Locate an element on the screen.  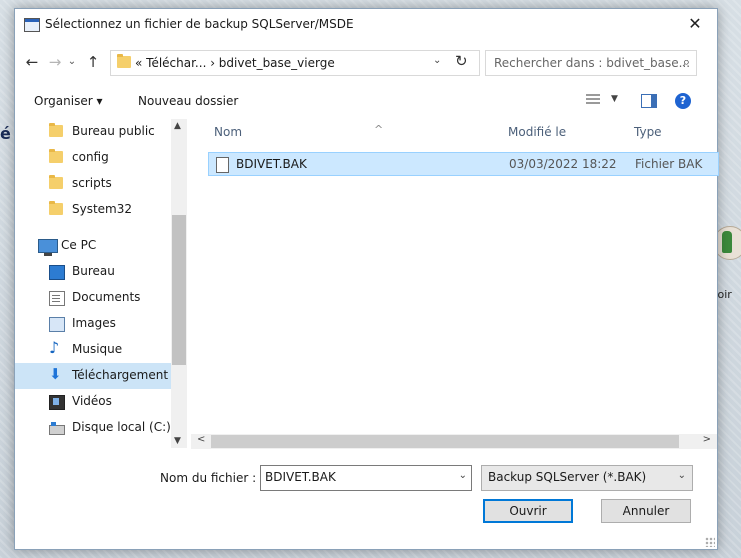
nav-item-bureau-public: Bureau public is located at coordinates (94, 132).